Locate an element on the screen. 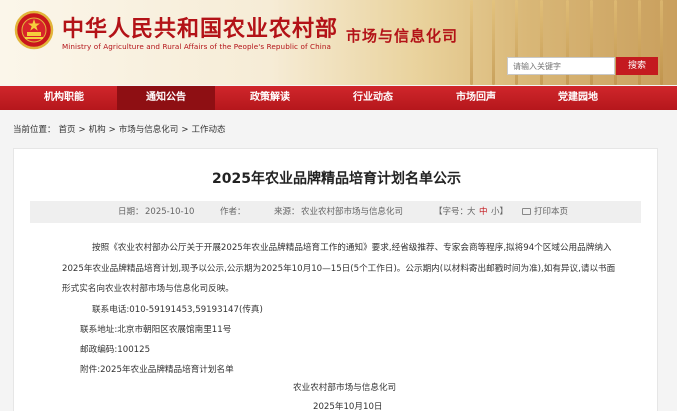 Image resolution: width=677 pixels, height=411 pixels. nav-item-industry: 行业动态 is located at coordinates (373, 98).